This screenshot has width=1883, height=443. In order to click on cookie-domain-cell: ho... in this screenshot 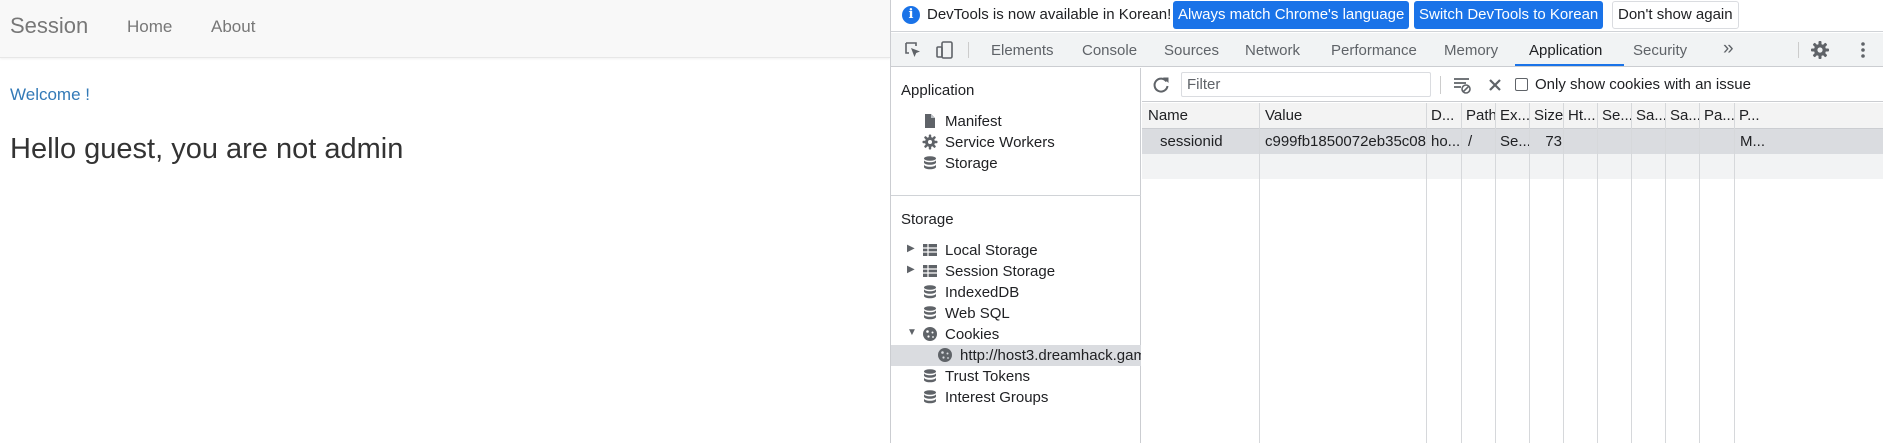, I will do `click(1446, 141)`.